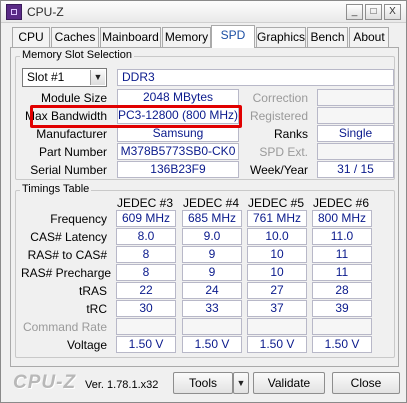 This screenshot has width=407, height=403. Describe the element at coordinates (366, 383) in the screenshot. I see `close-button: Close` at that location.